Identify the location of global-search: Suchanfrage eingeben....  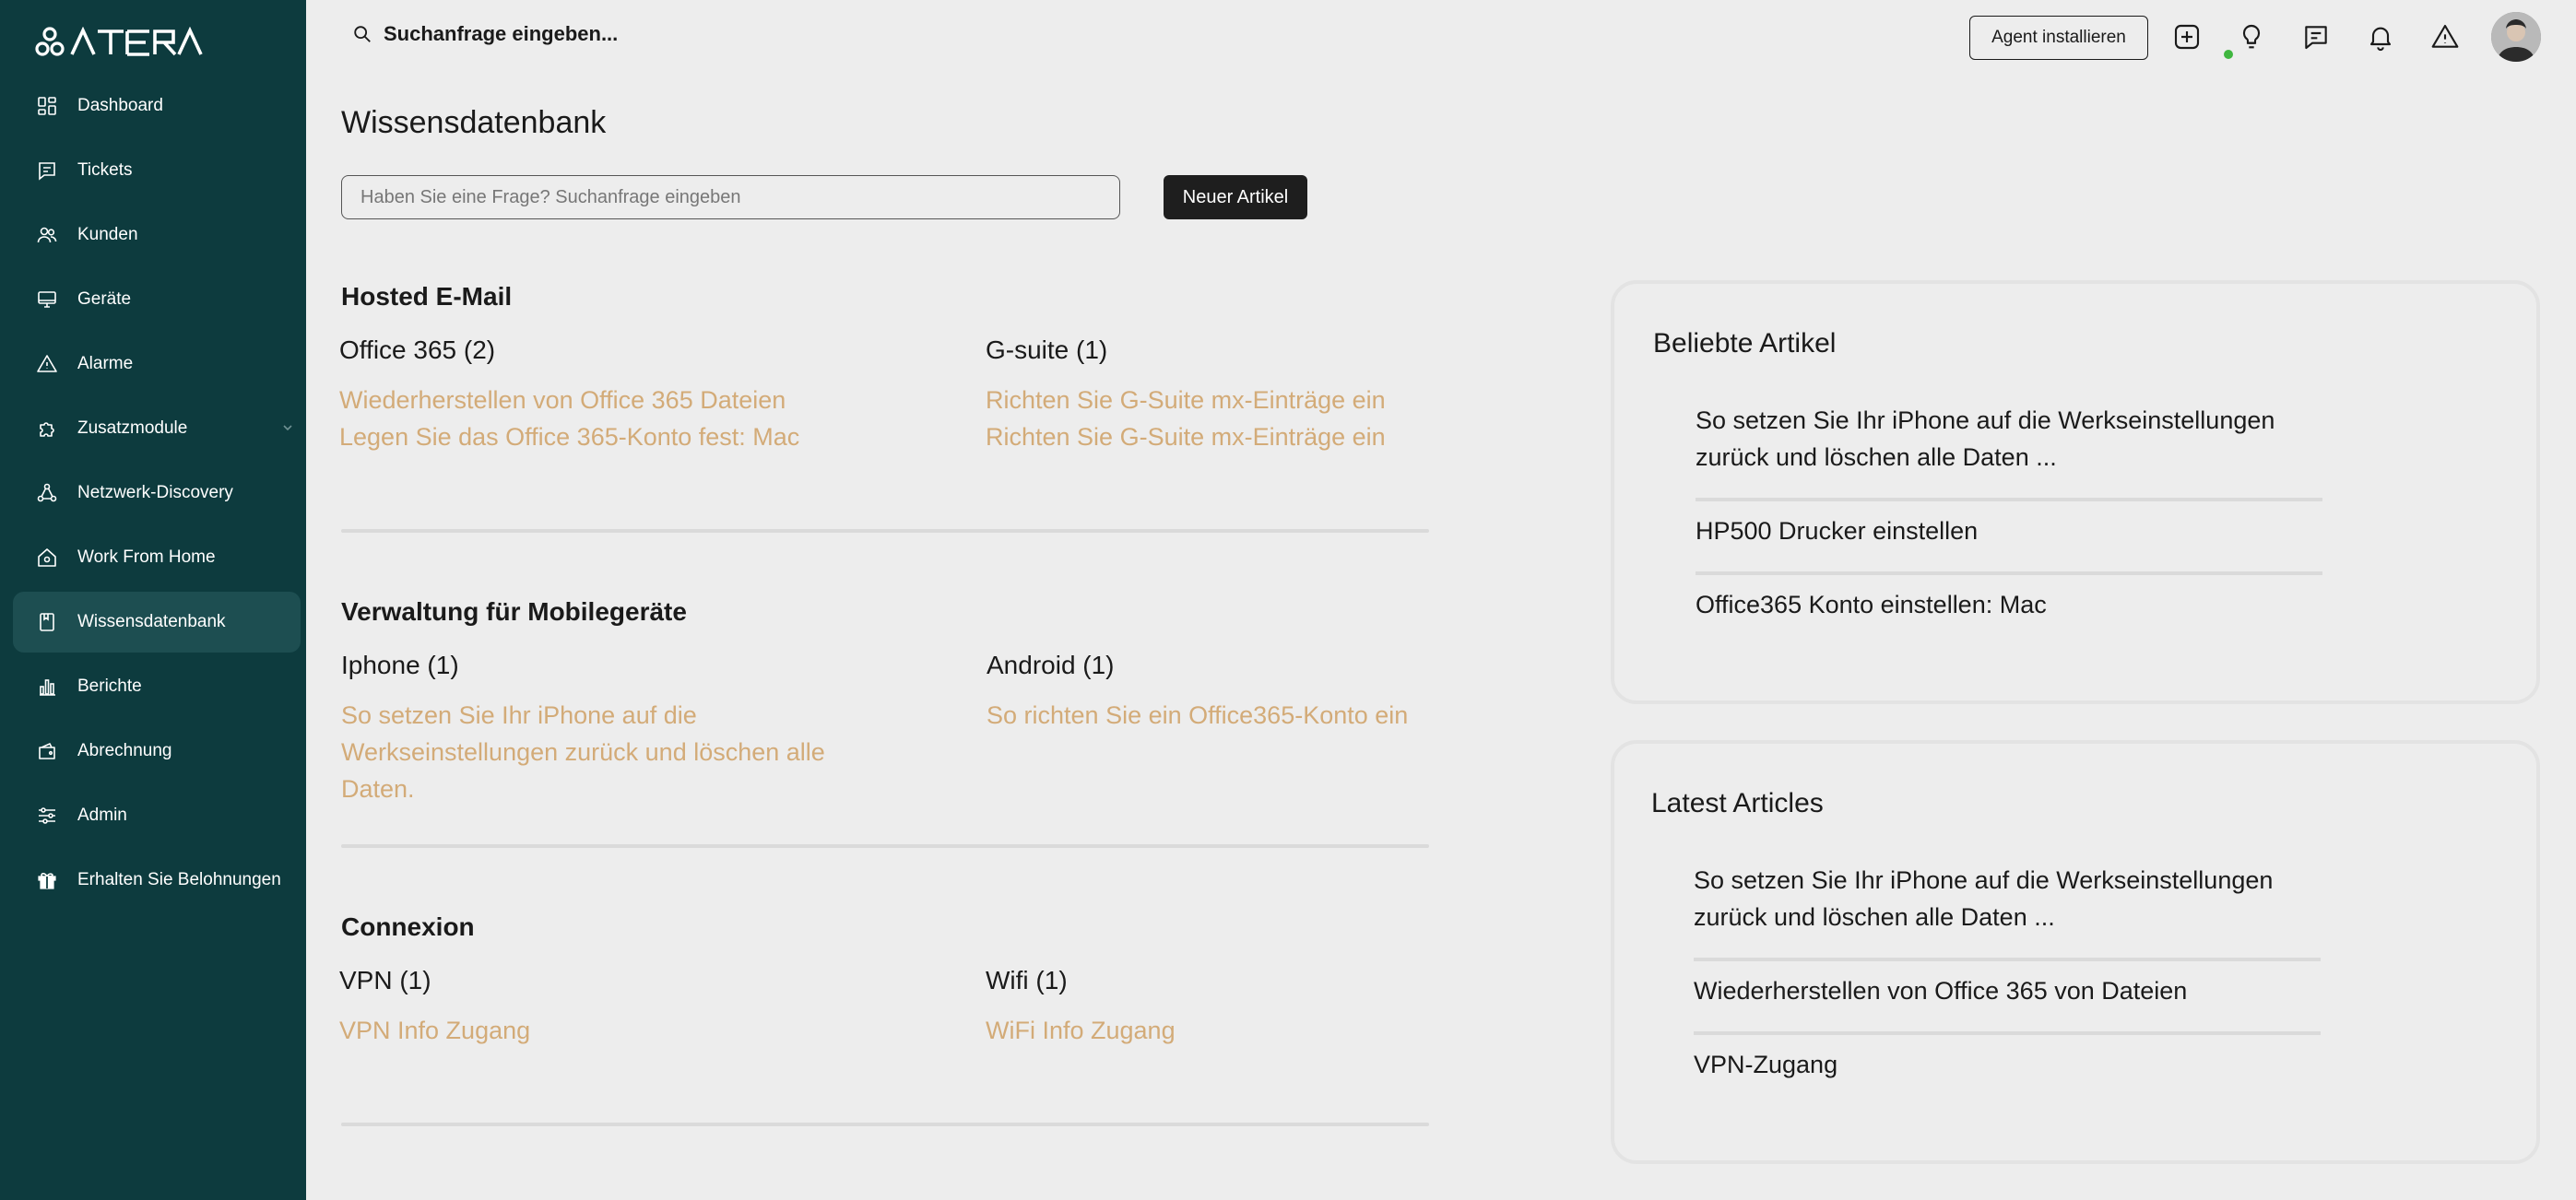
(485, 34).